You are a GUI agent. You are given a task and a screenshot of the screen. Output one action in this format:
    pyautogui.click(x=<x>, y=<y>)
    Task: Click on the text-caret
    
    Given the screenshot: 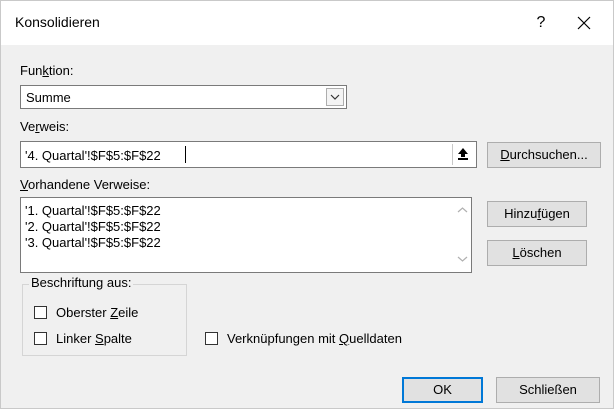 What is the action you would take?
    pyautogui.click(x=185, y=154)
    